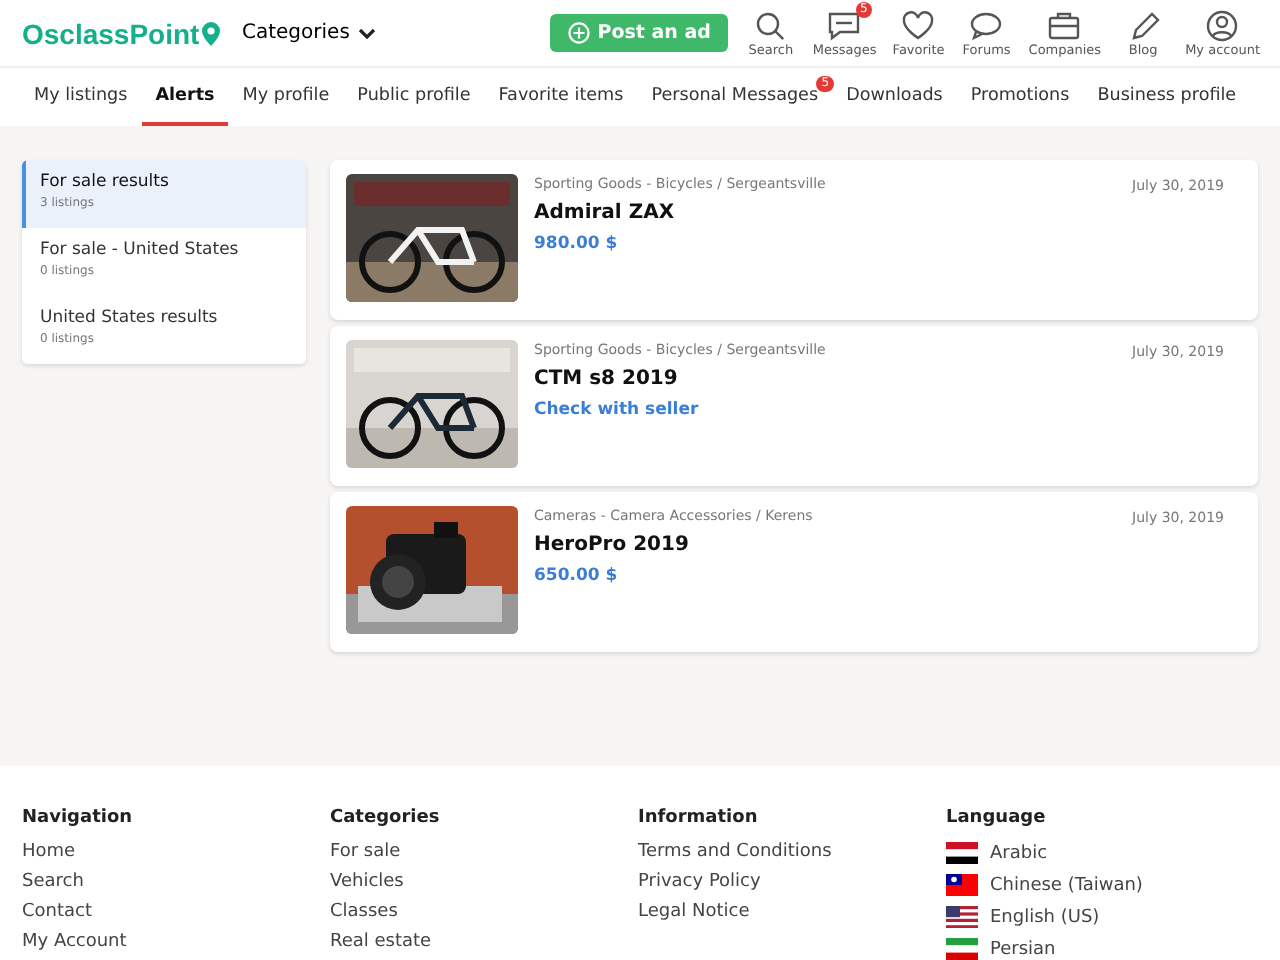  Describe the element at coordinates (1020, 97) in the screenshot. I see `tab: Promotions` at that location.